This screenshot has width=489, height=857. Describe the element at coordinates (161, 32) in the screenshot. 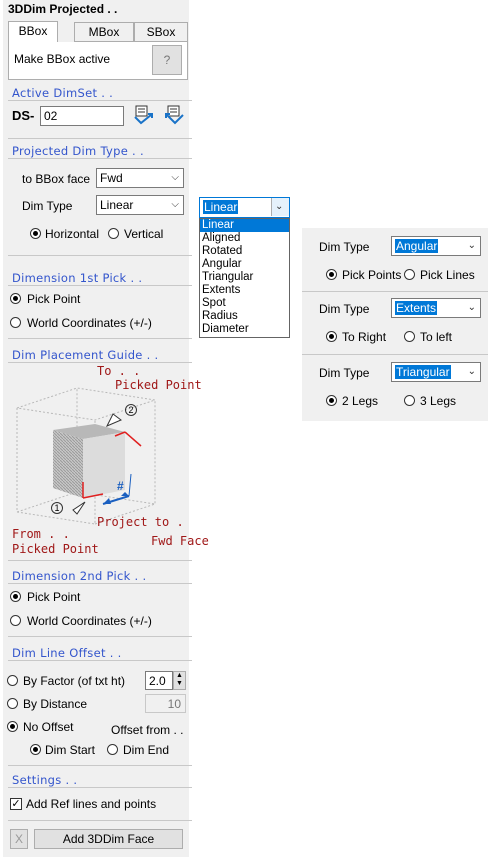

I see `tab-sbox: SBox` at that location.